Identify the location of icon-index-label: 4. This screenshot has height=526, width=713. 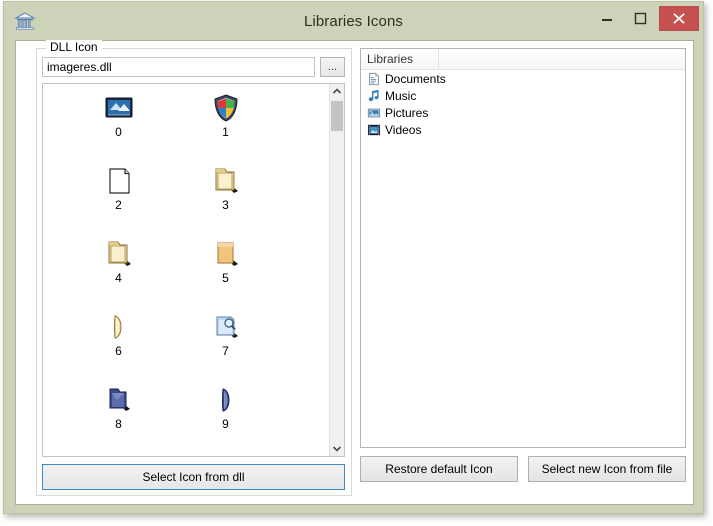
(118, 278).